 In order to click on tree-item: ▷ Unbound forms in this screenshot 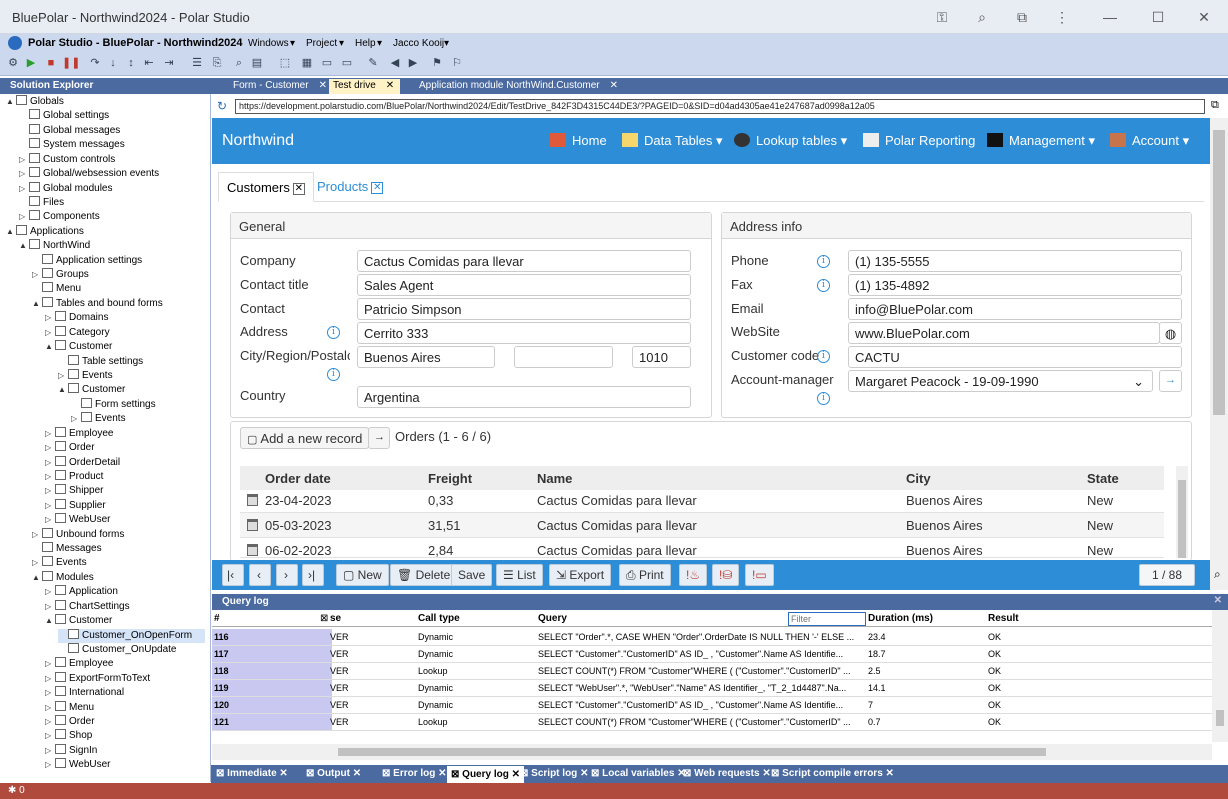, I will do `click(78, 534)`.